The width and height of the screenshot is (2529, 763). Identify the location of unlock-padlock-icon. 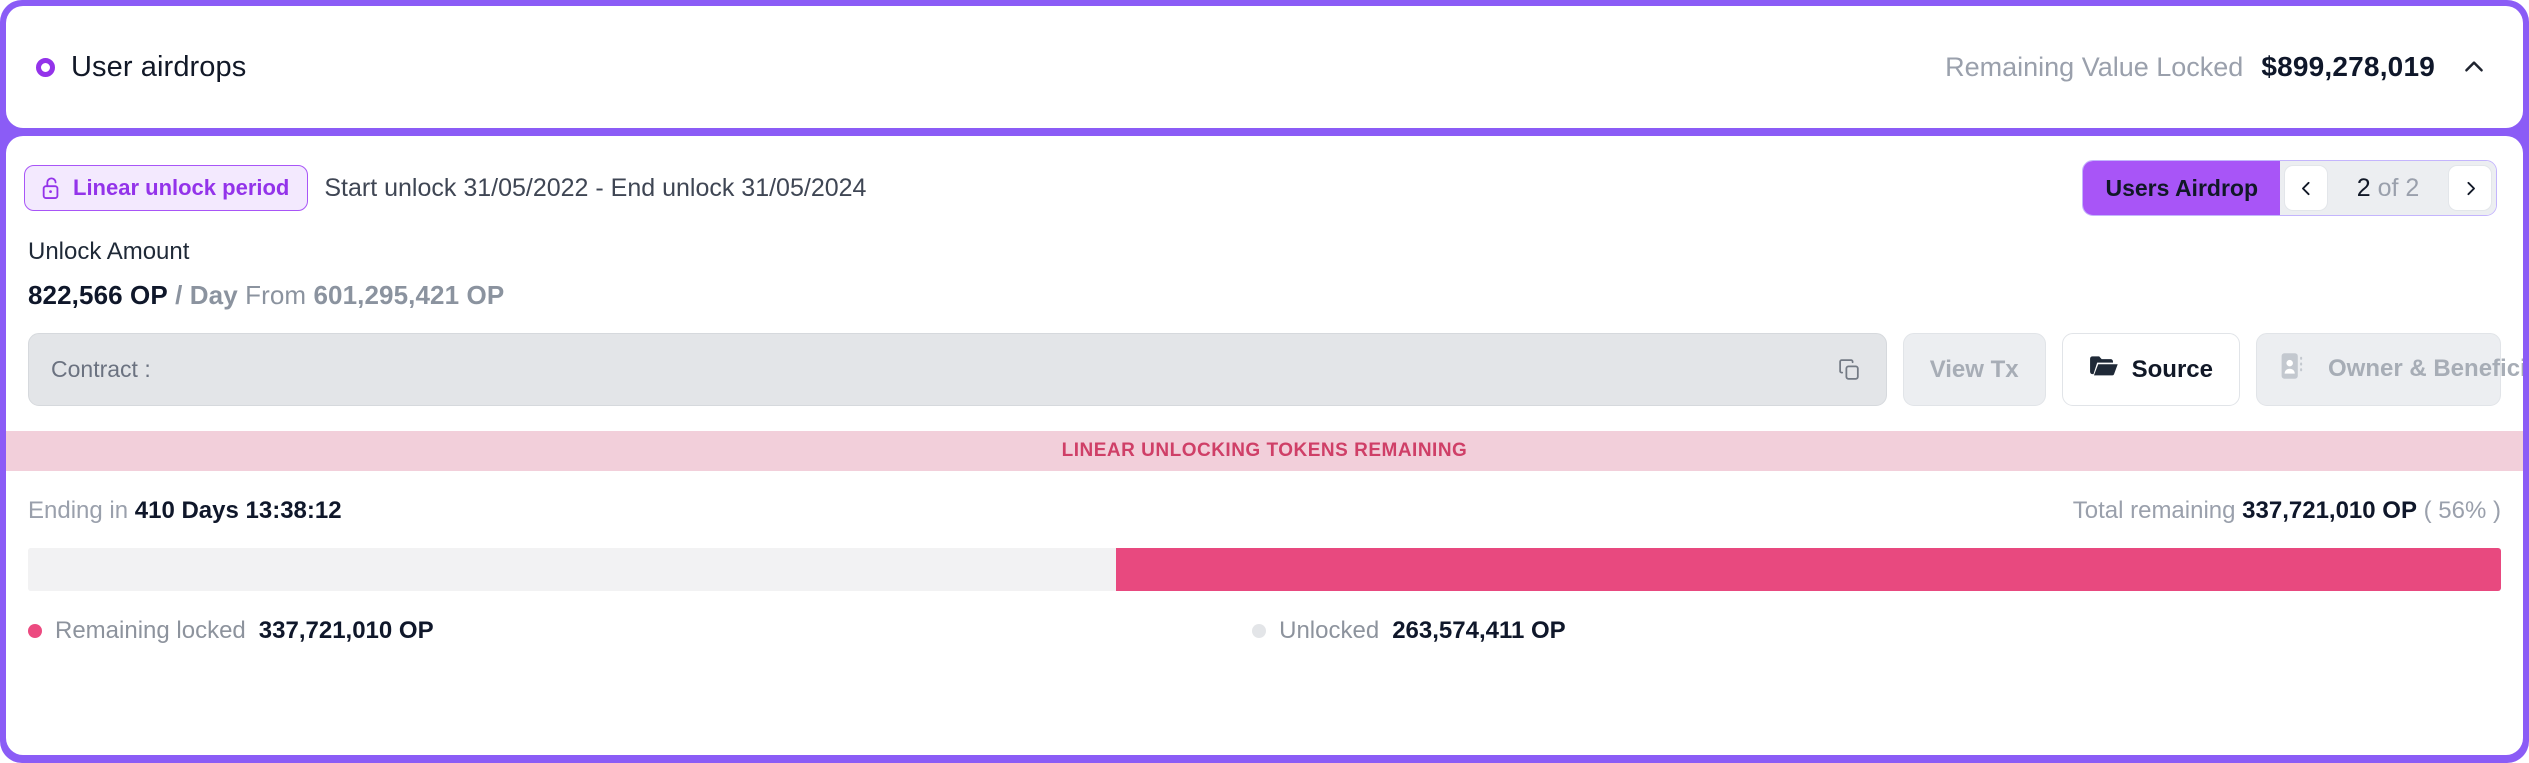
(51, 188).